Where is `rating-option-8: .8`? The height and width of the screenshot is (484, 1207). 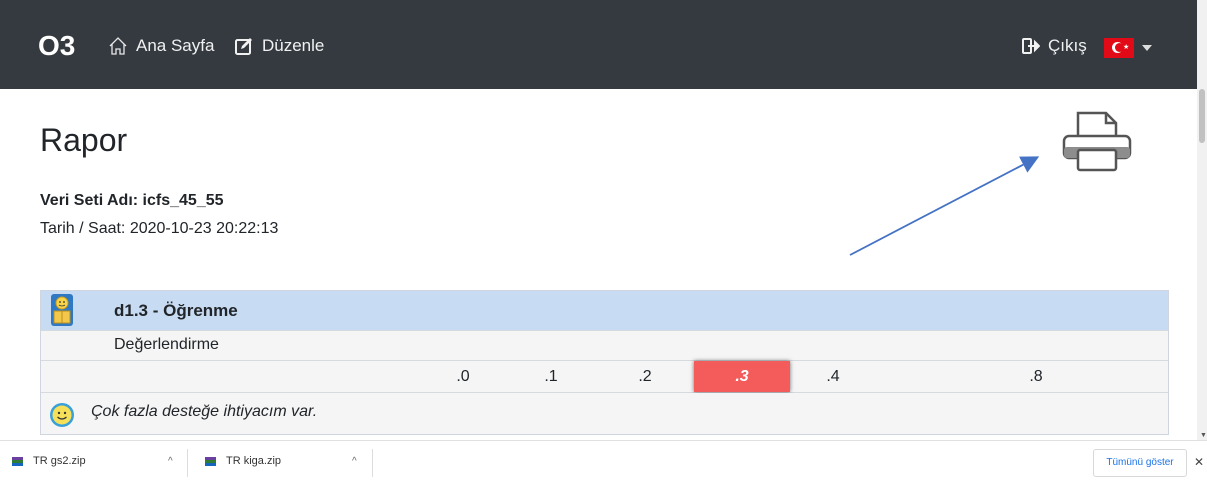 rating-option-8: .8 is located at coordinates (1036, 376).